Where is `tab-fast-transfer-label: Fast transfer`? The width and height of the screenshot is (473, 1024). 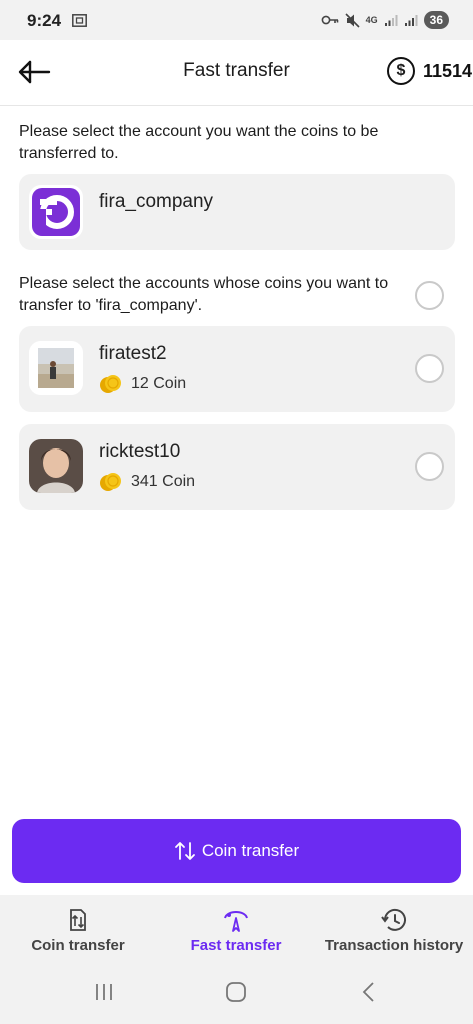 tab-fast-transfer-label: Fast transfer is located at coordinates (236, 945).